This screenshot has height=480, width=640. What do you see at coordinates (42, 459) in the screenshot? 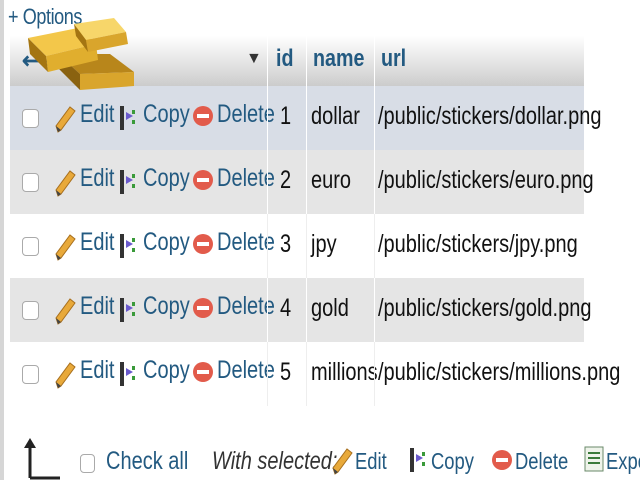
I see `arrow-up-corner-icon` at bounding box center [42, 459].